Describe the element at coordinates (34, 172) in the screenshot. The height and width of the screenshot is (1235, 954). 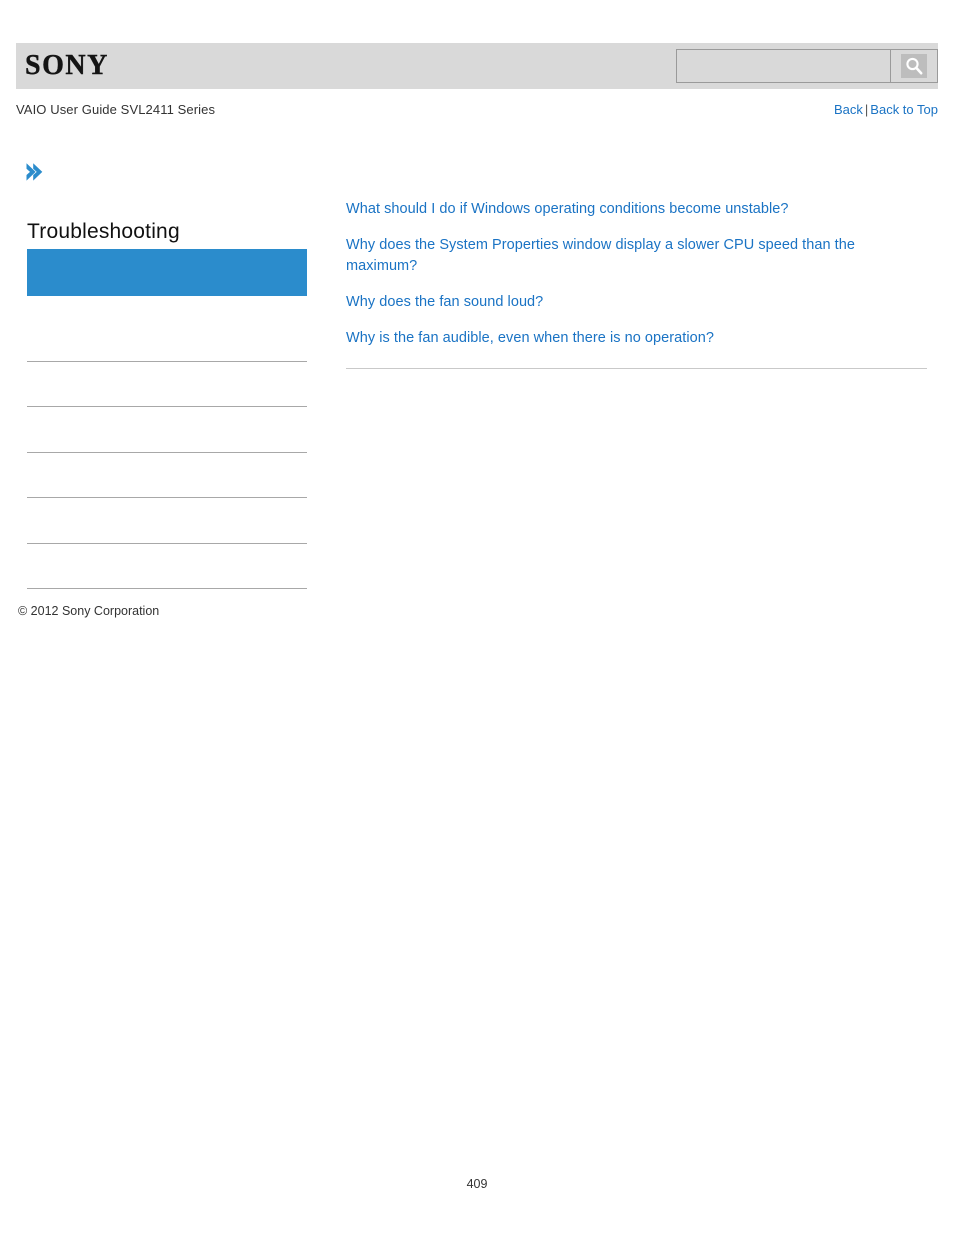
I see `double-chevron-right-icon` at that location.